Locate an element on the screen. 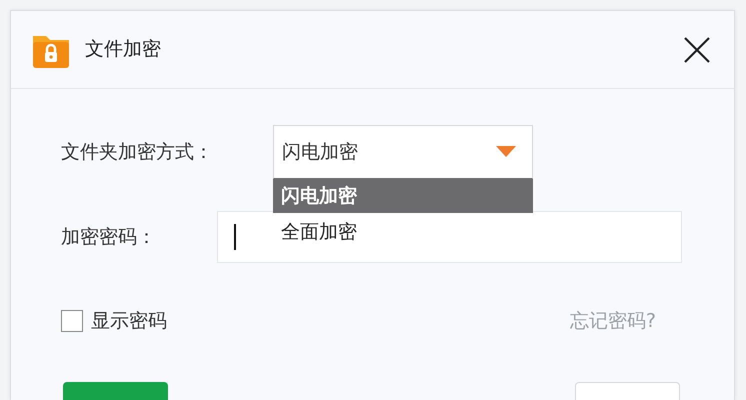 The height and width of the screenshot is (400, 746). close-button is located at coordinates (697, 49).